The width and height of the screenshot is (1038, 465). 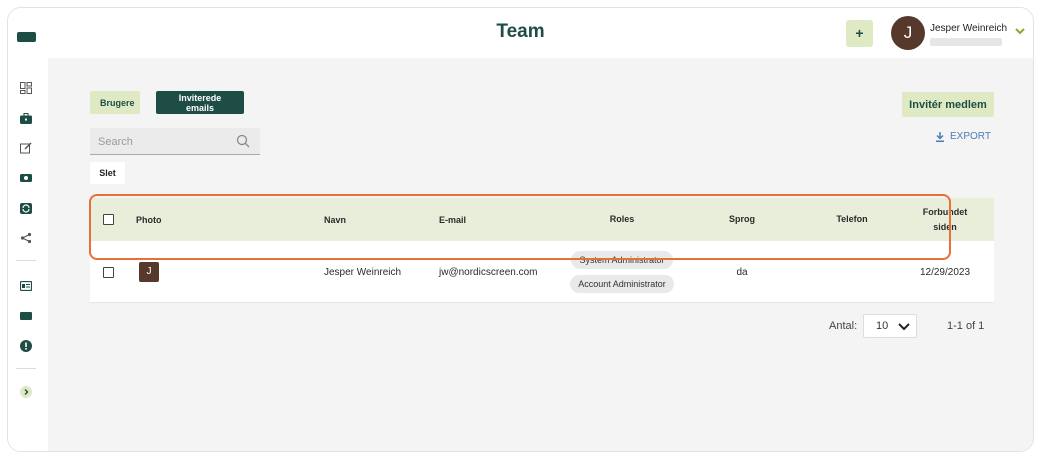 What do you see at coordinates (945, 226) in the screenshot?
I see `column-connected-line2: siden` at bounding box center [945, 226].